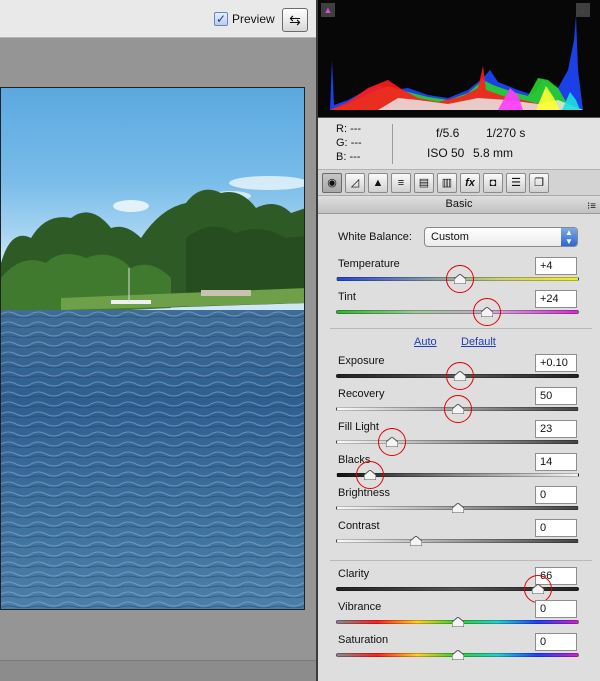 The width and height of the screenshot is (600, 681). I want to click on white-balance-select: Custom ▲ ▼, so click(501, 237).